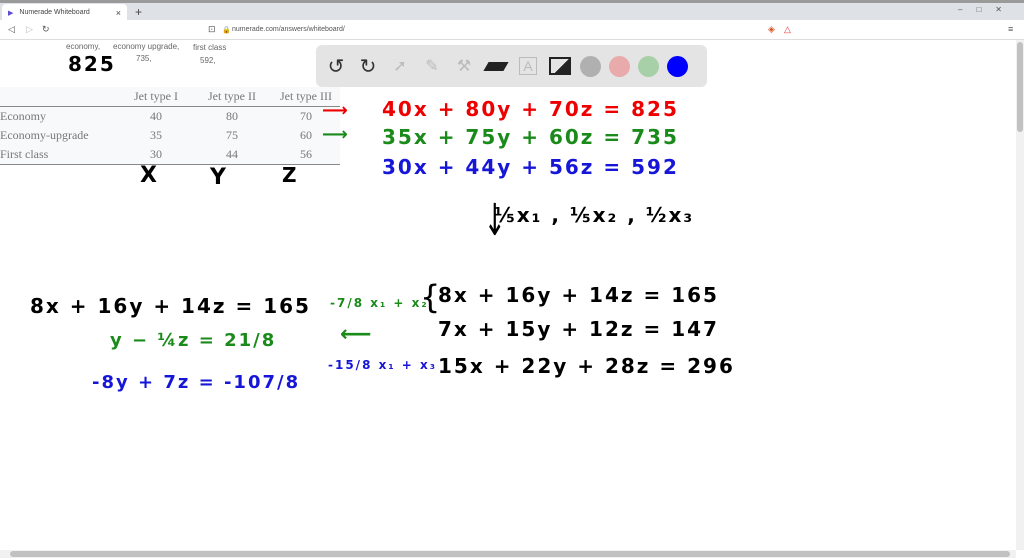  What do you see at coordinates (368, 66) in the screenshot?
I see `redo-icon: ↻` at bounding box center [368, 66].